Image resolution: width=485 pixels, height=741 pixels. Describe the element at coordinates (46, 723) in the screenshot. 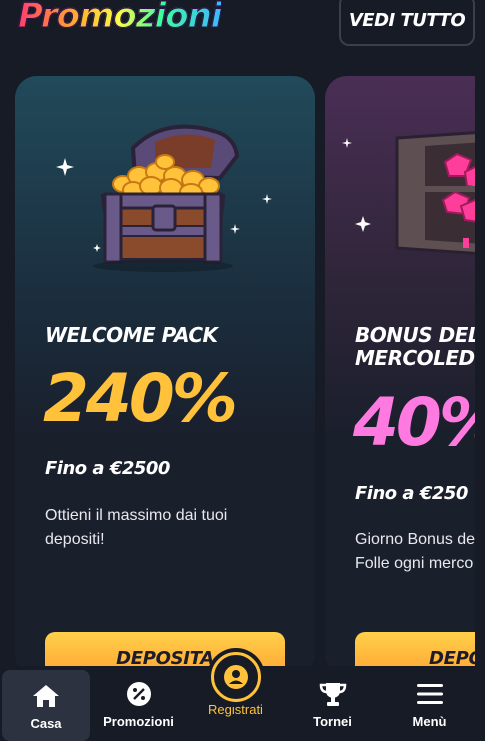

I see `nav-label: Casa` at that location.